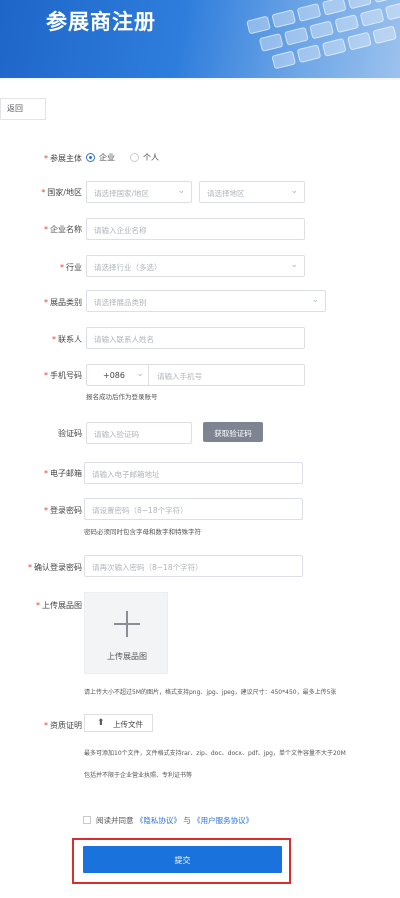 The height and width of the screenshot is (898, 400). Describe the element at coordinates (193, 473) in the screenshot. I see `email-input: 请输入电子邮箱地址` at that location.